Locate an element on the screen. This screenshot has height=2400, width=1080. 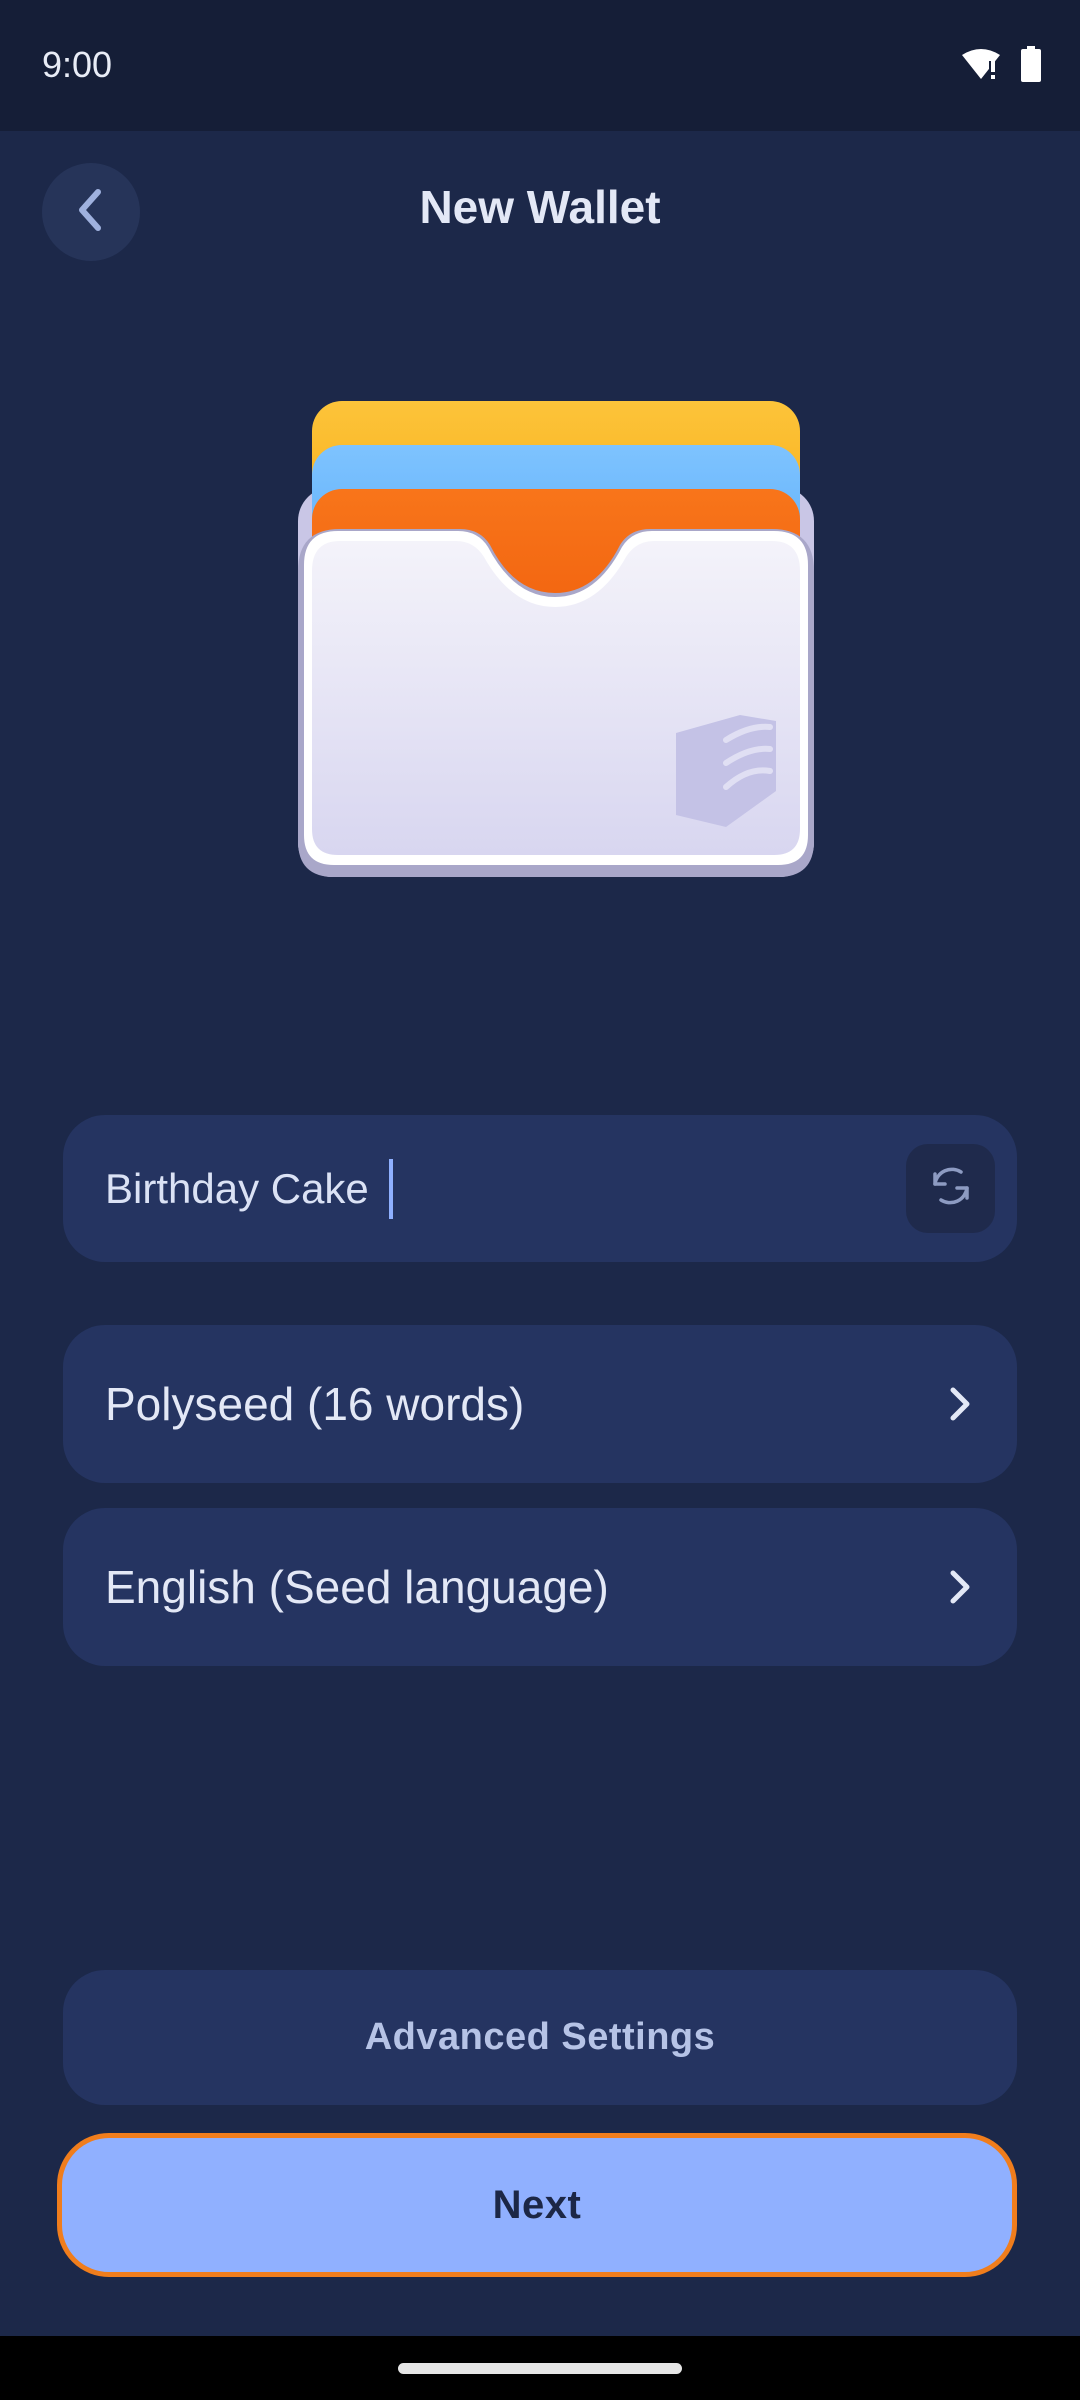
battery-icon is located at coordinates (1031, 66).